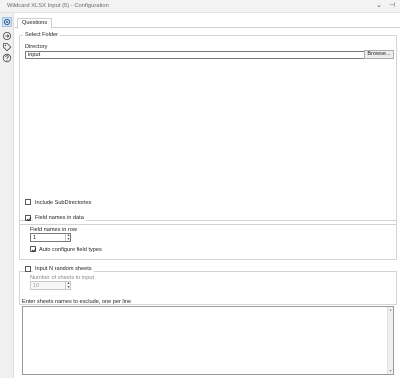 The image size is (400, 378). I want to click on field-names-in-data-label: Field names in data, so click(59, 218).